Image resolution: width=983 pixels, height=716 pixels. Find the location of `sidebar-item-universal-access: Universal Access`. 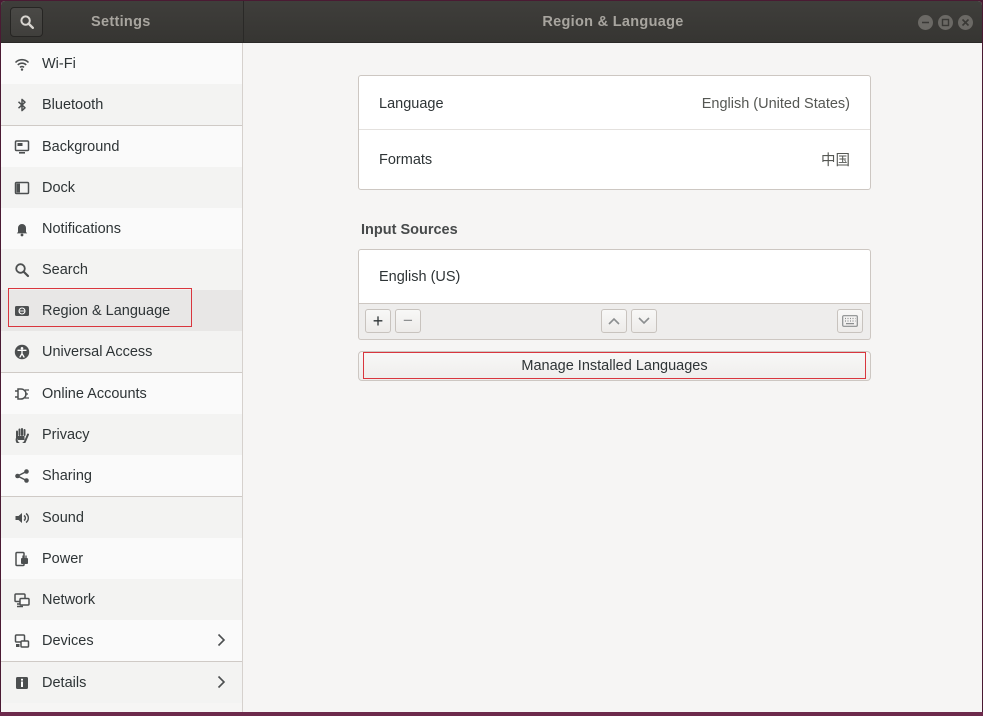

sidebar-item-universal-access: Universal Access is located at coordinates (121, 351).